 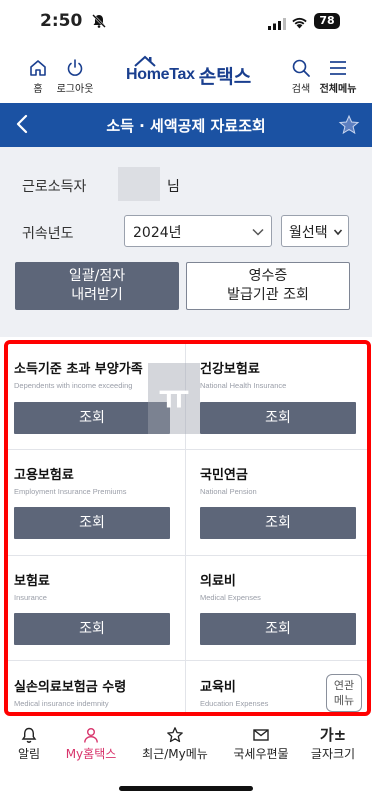 I want to click on home-icon, so click(x=38, y=68).